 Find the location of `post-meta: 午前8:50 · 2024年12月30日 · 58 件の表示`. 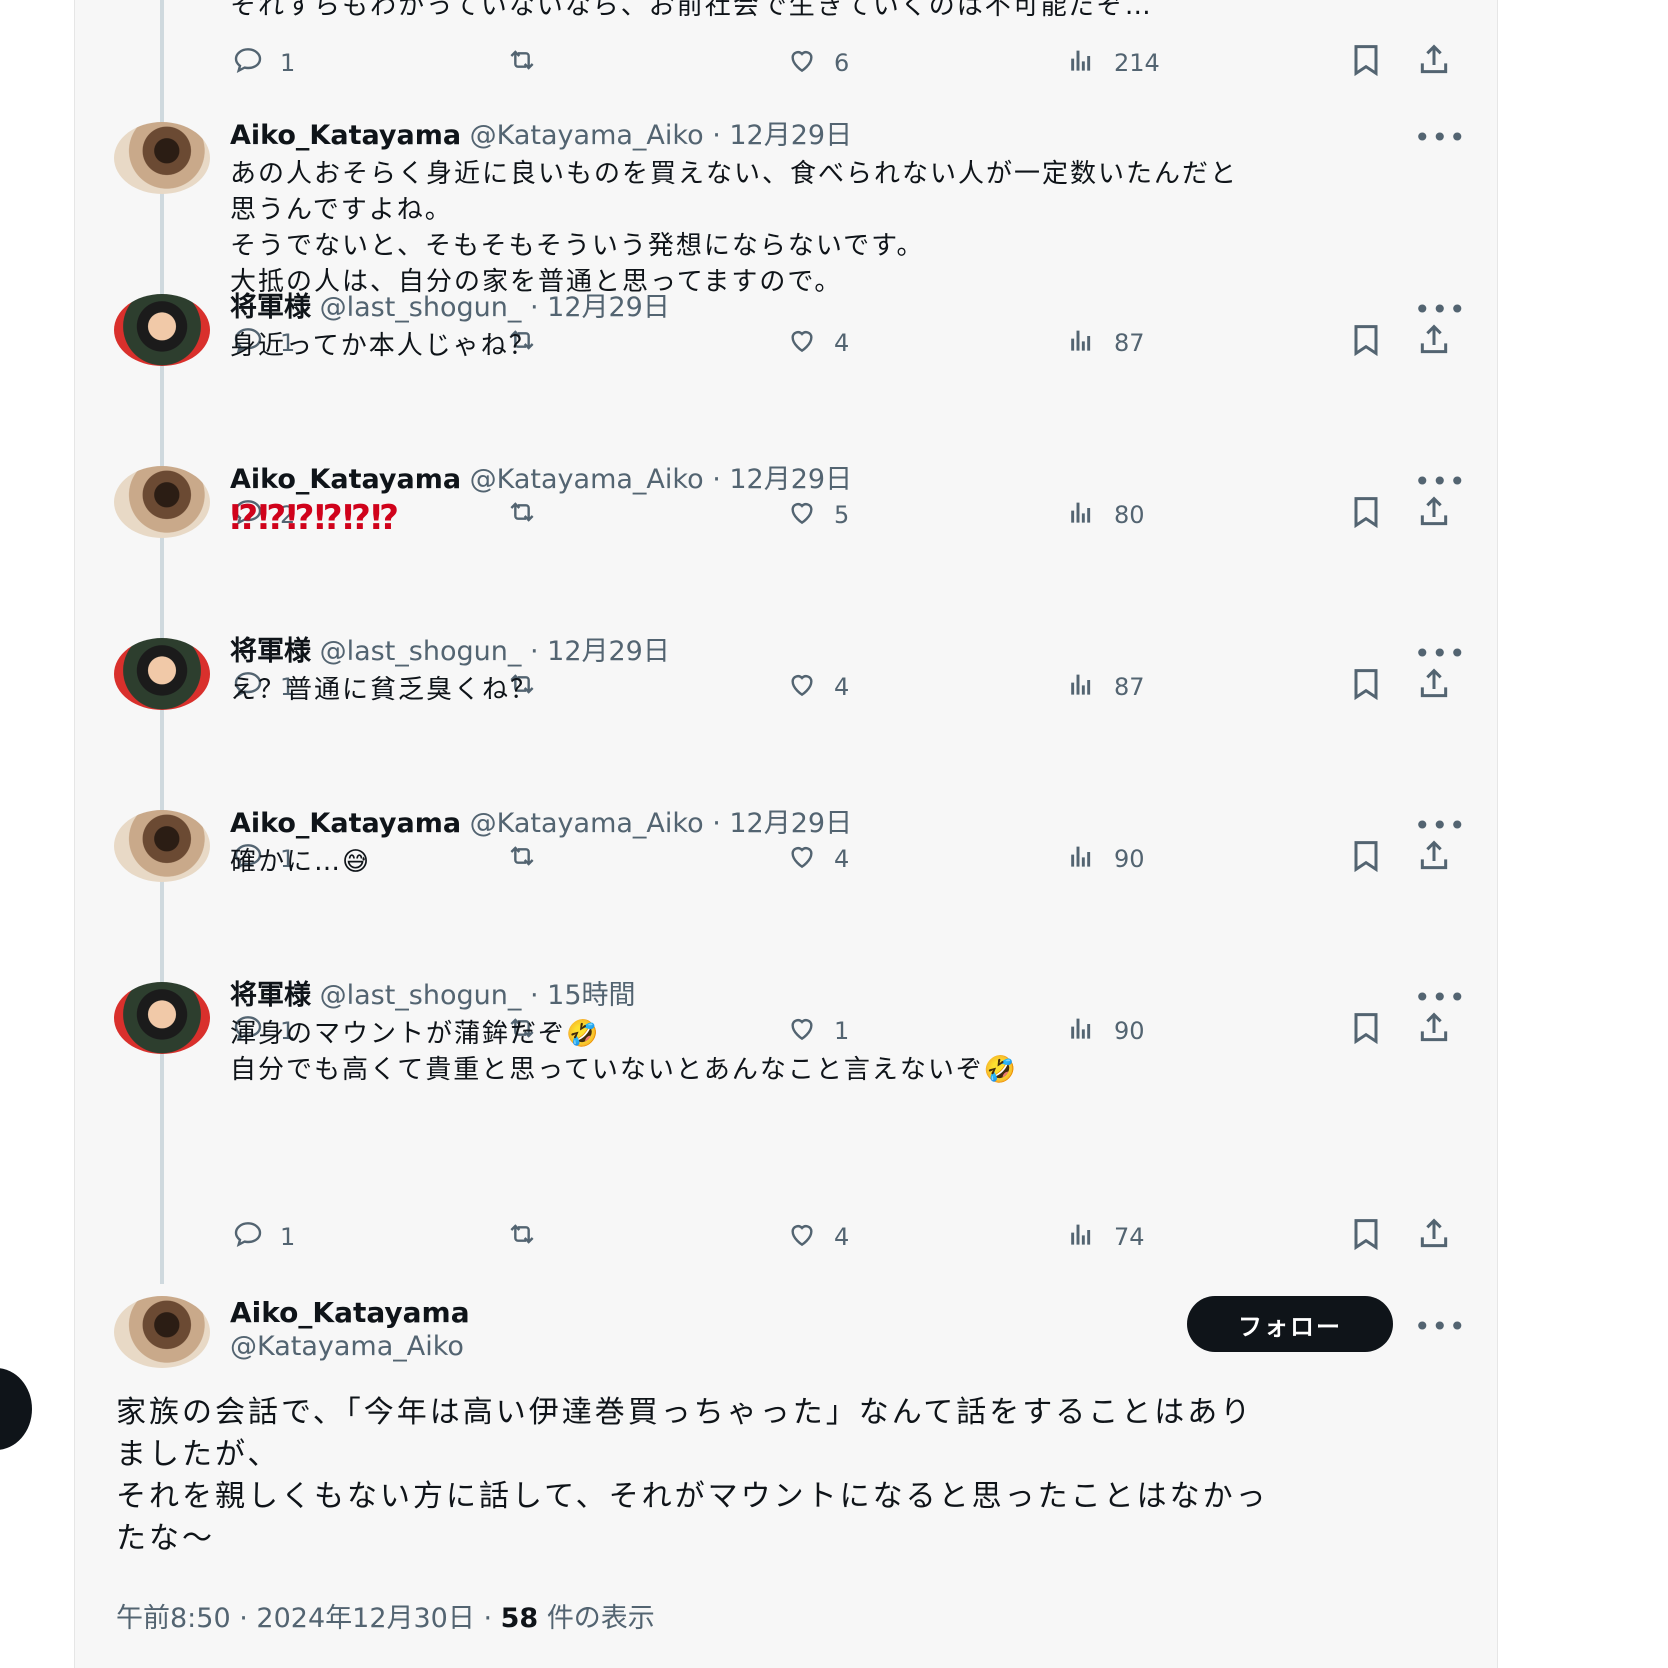

post-meta: 午前8:50 · 2024年12月30日 · 58 件の表示 is located at coordinates (385, 1615).